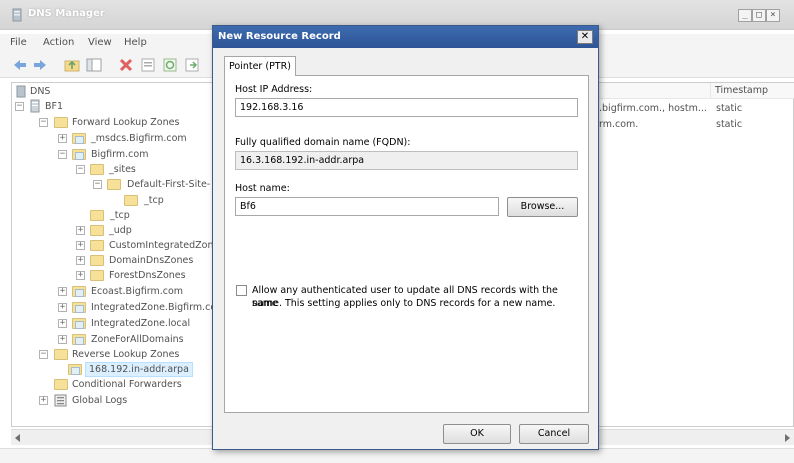  I want to click on tree-label: BF1, so click(54, 106).